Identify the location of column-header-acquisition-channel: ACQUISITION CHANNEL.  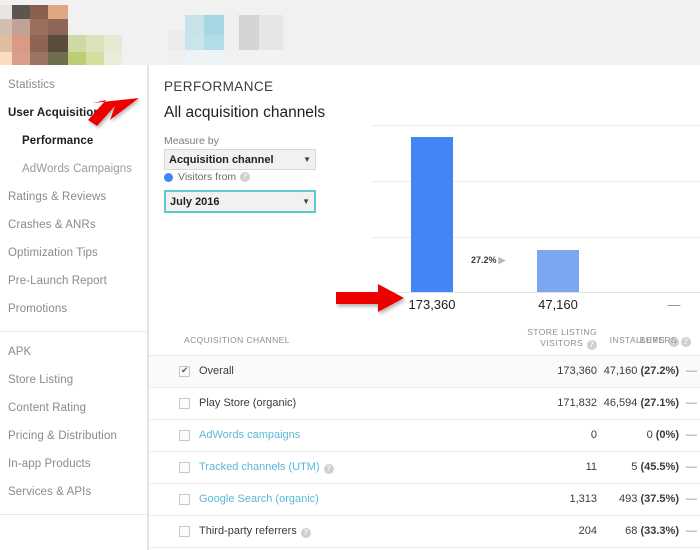
(237, 340).